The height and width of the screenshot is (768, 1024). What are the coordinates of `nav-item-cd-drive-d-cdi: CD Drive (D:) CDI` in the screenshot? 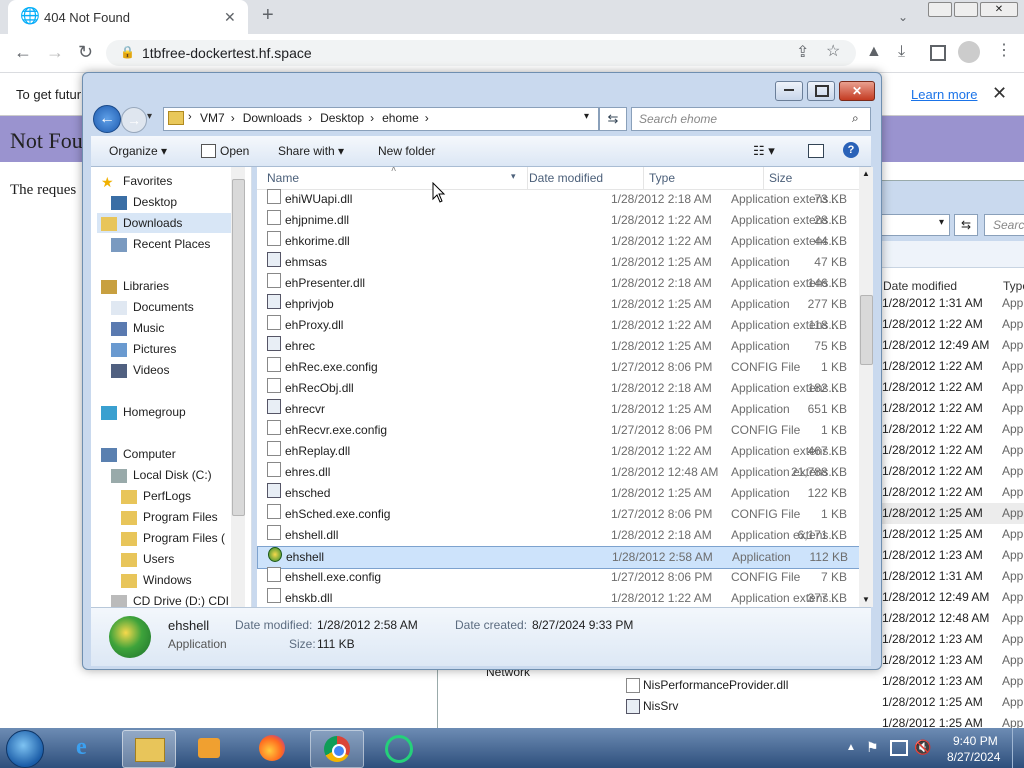 It's located at (170, 599).